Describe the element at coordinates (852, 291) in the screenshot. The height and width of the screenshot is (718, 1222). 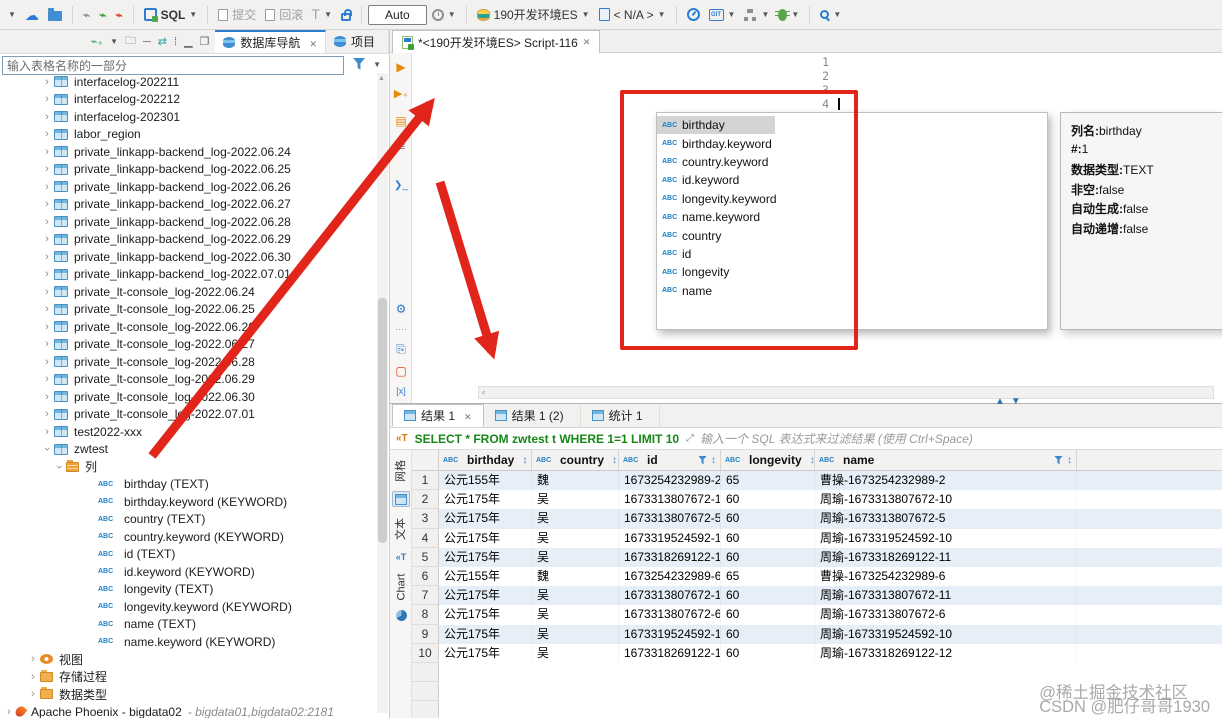
I see `completion-item: name` at that location.